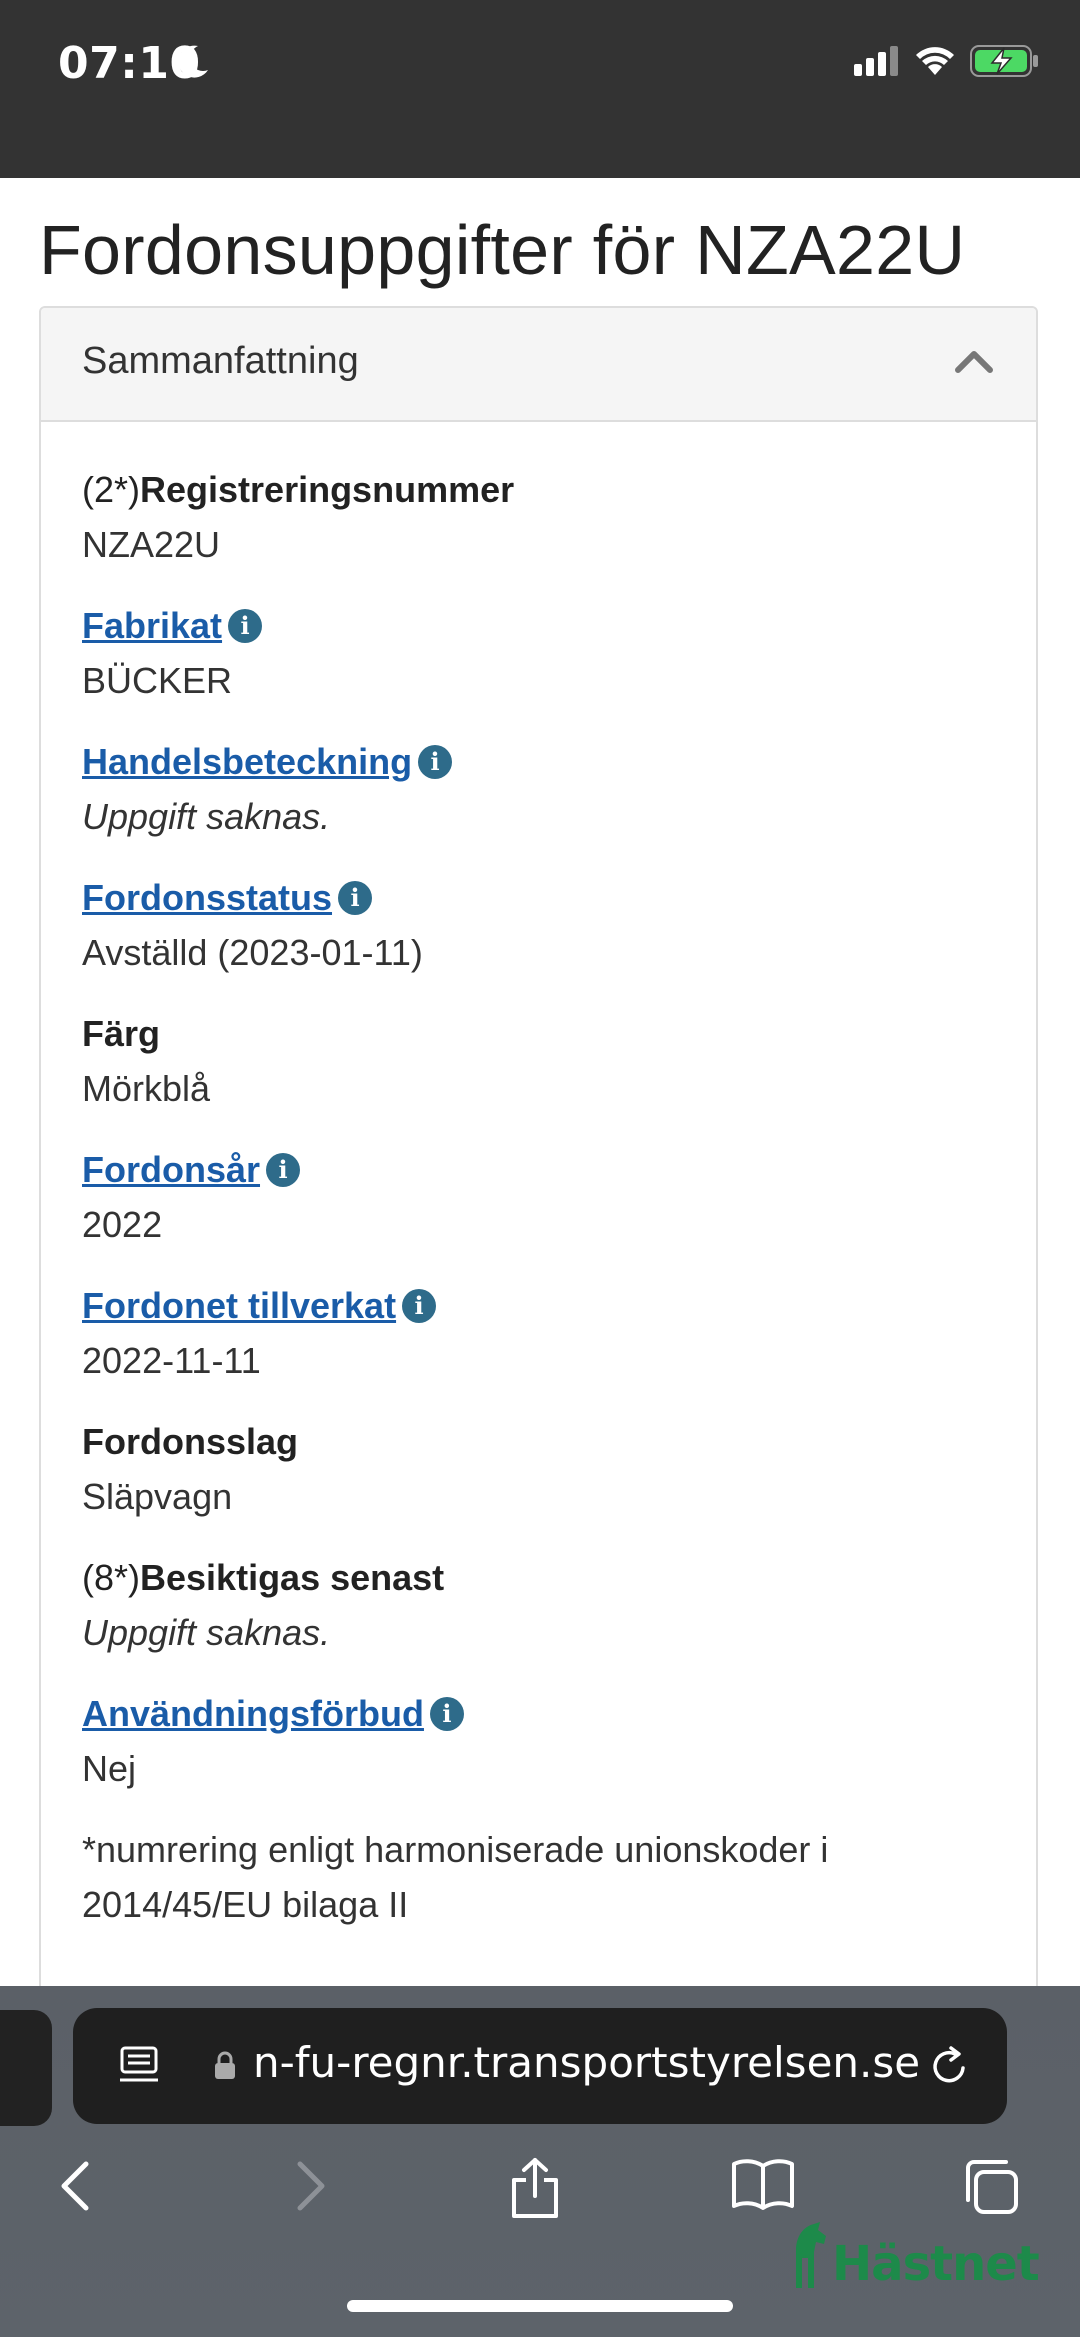 The height and width of the screenshot is (2337, 1080). Describe the element at coordinates (538, 1333) in the screenshot. I see `field-fordonet-tillverkat: Fordonet tillverkat i 2022-11-11` at that location.